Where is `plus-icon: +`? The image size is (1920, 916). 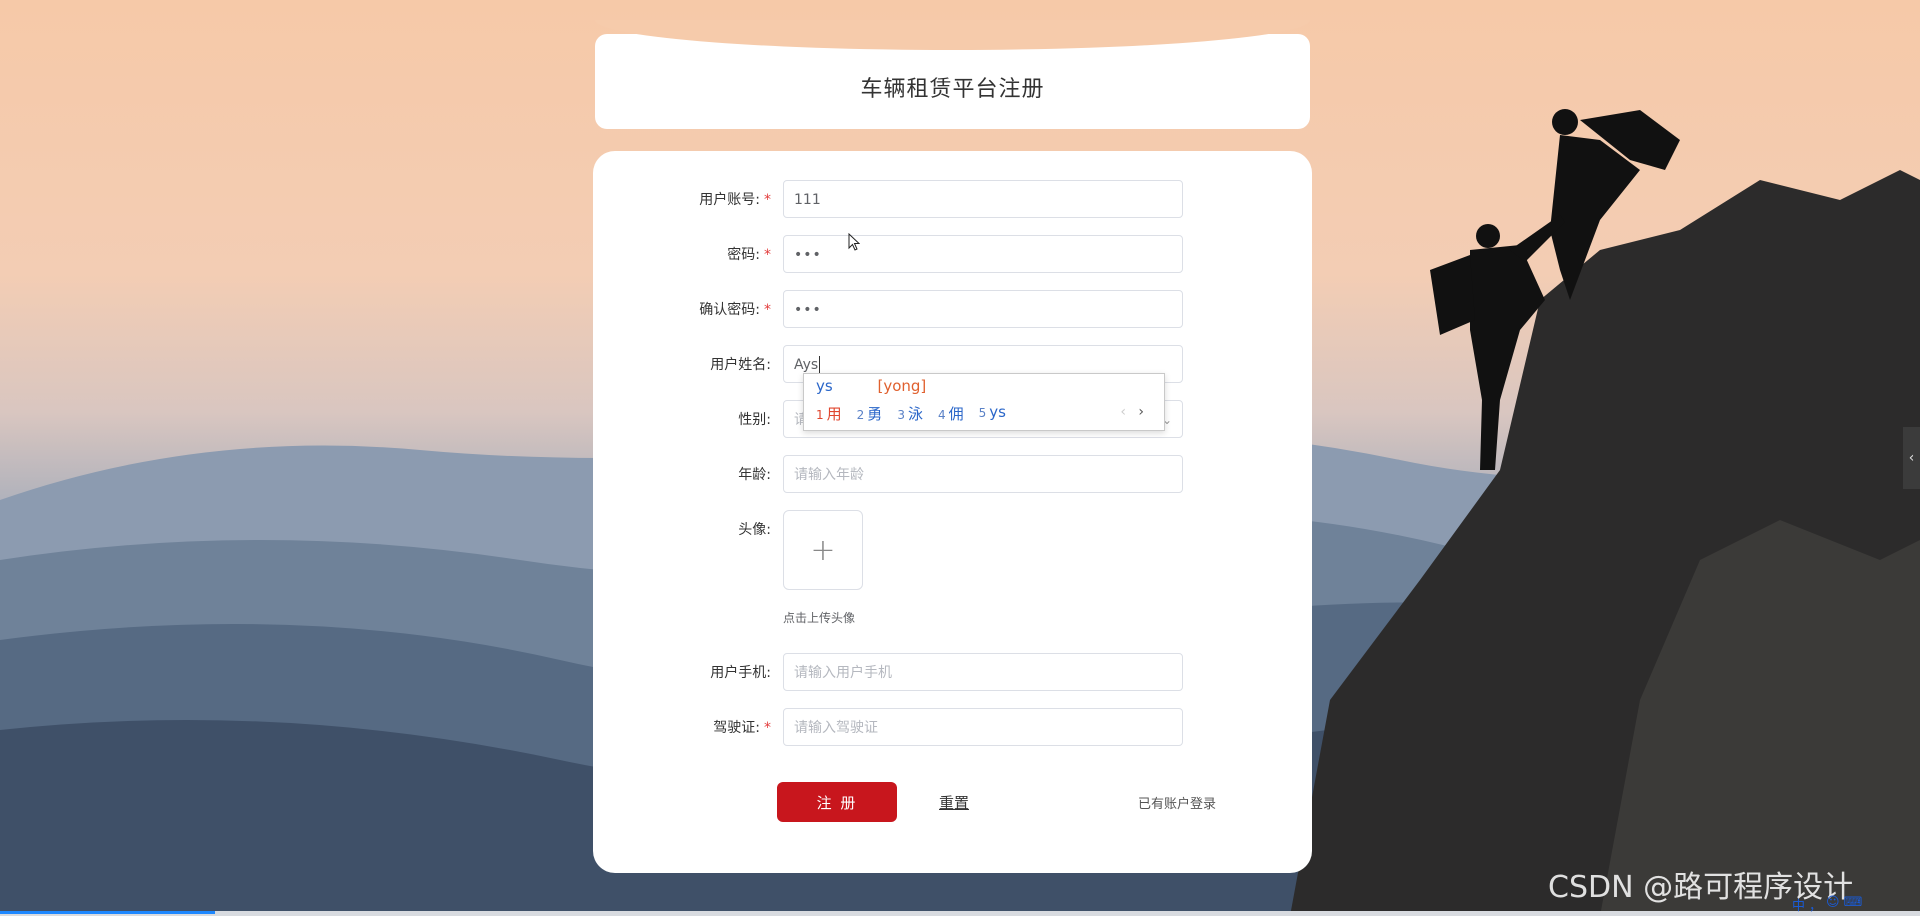 plus-icon: + is located at coordinates (823, 550).